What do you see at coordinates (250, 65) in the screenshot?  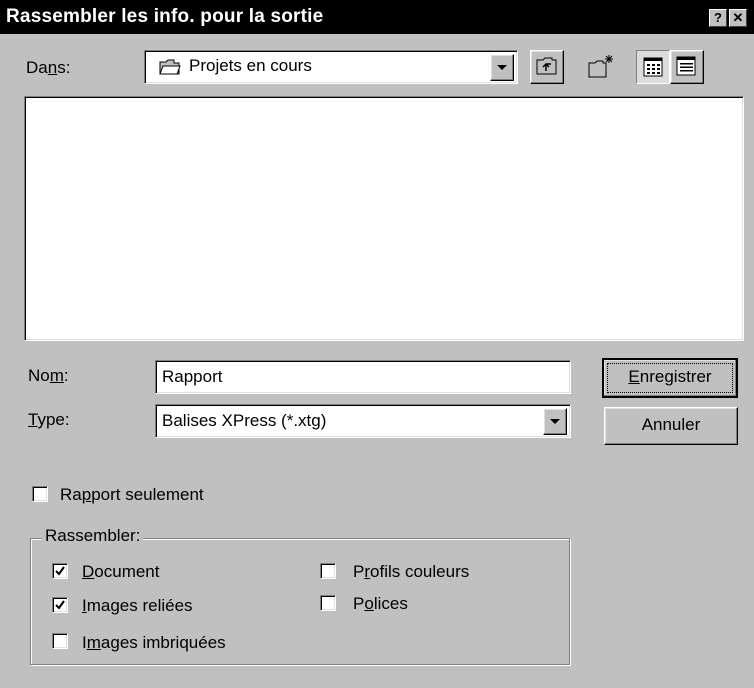 I see `location-value: Projets en cours` at bounding box center [250, 65].